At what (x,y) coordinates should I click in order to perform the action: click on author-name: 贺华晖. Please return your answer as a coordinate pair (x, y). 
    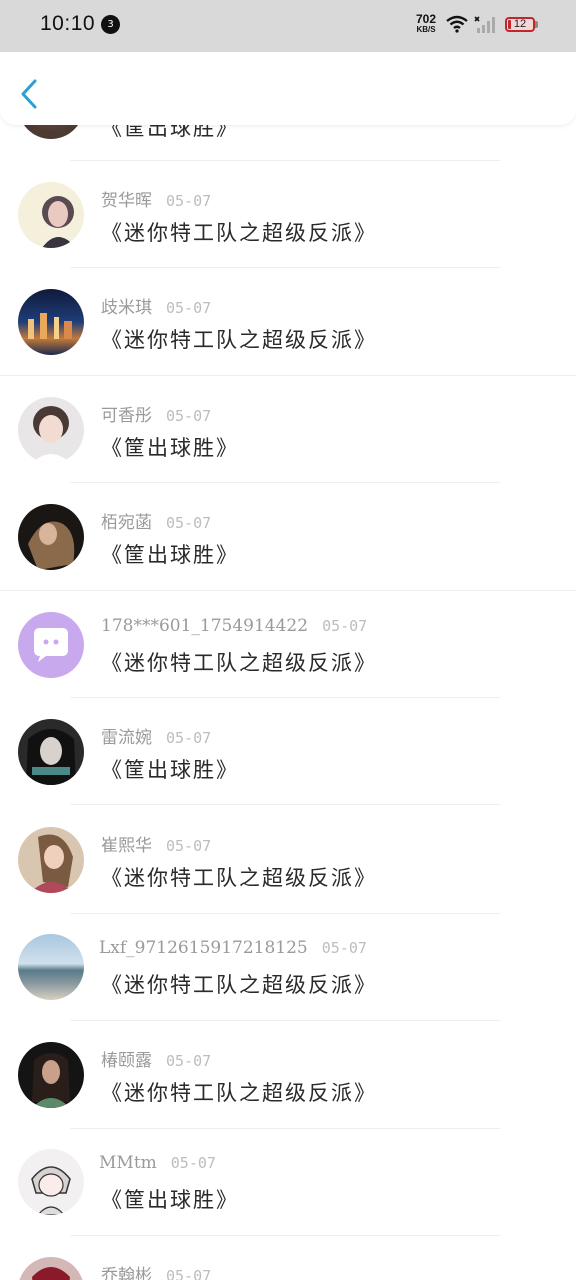
    Looking at the image, I should click on (126, 201).